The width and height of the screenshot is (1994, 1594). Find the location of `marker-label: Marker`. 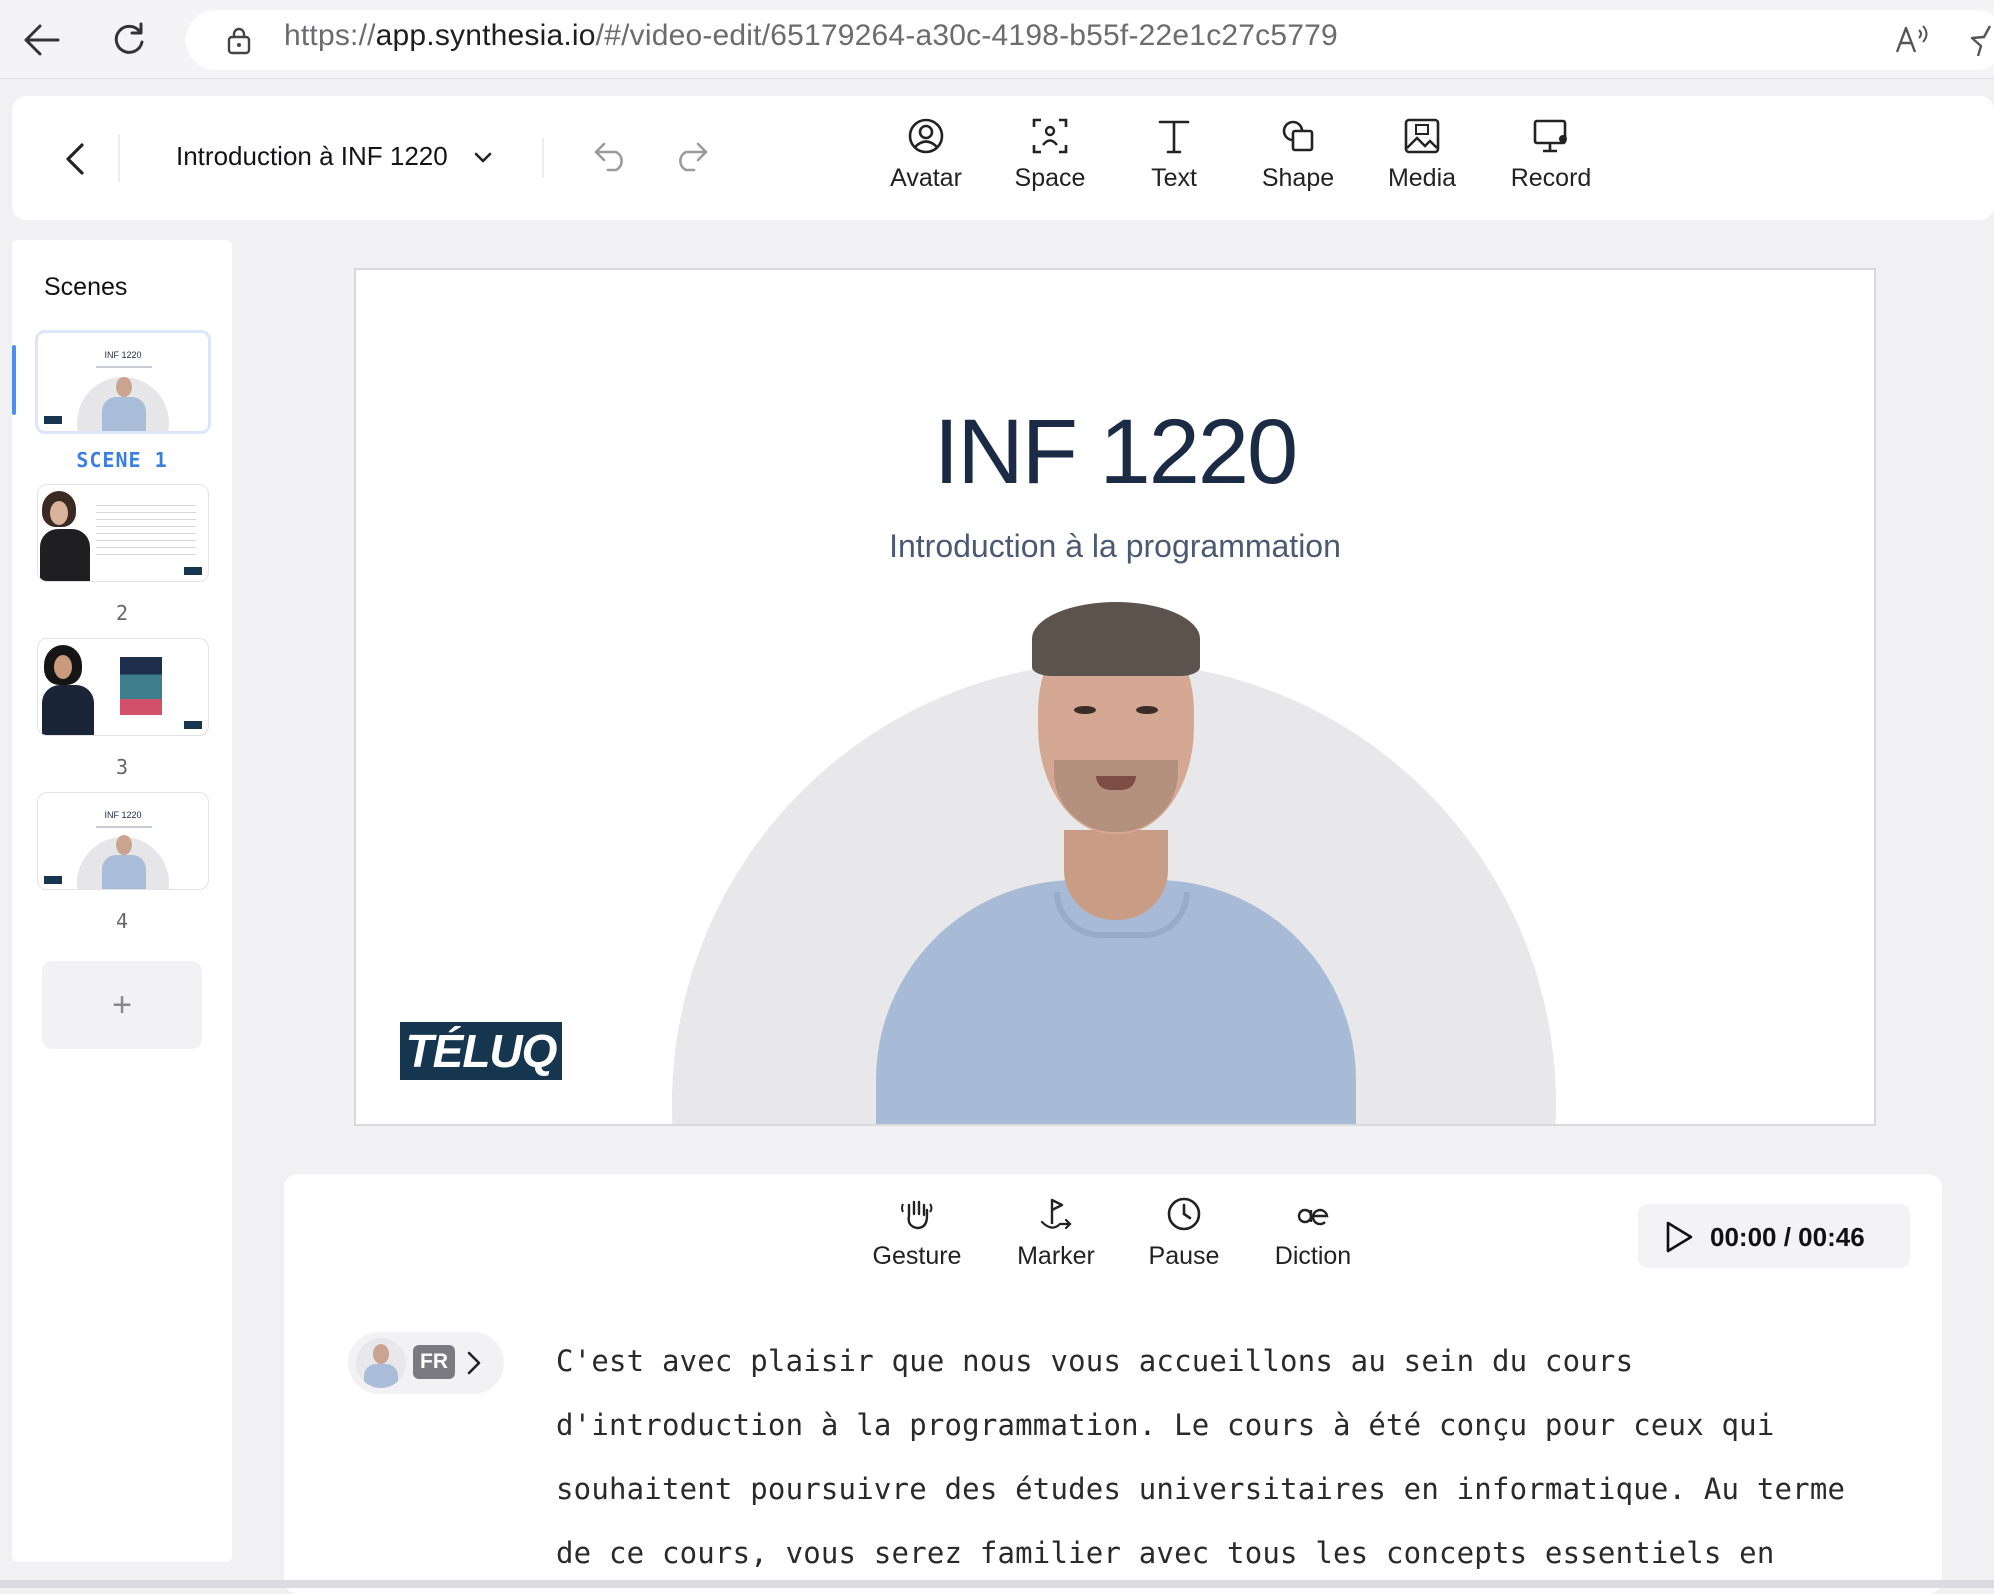

marker-label: Marker is located at coordinates (1056, 1256).